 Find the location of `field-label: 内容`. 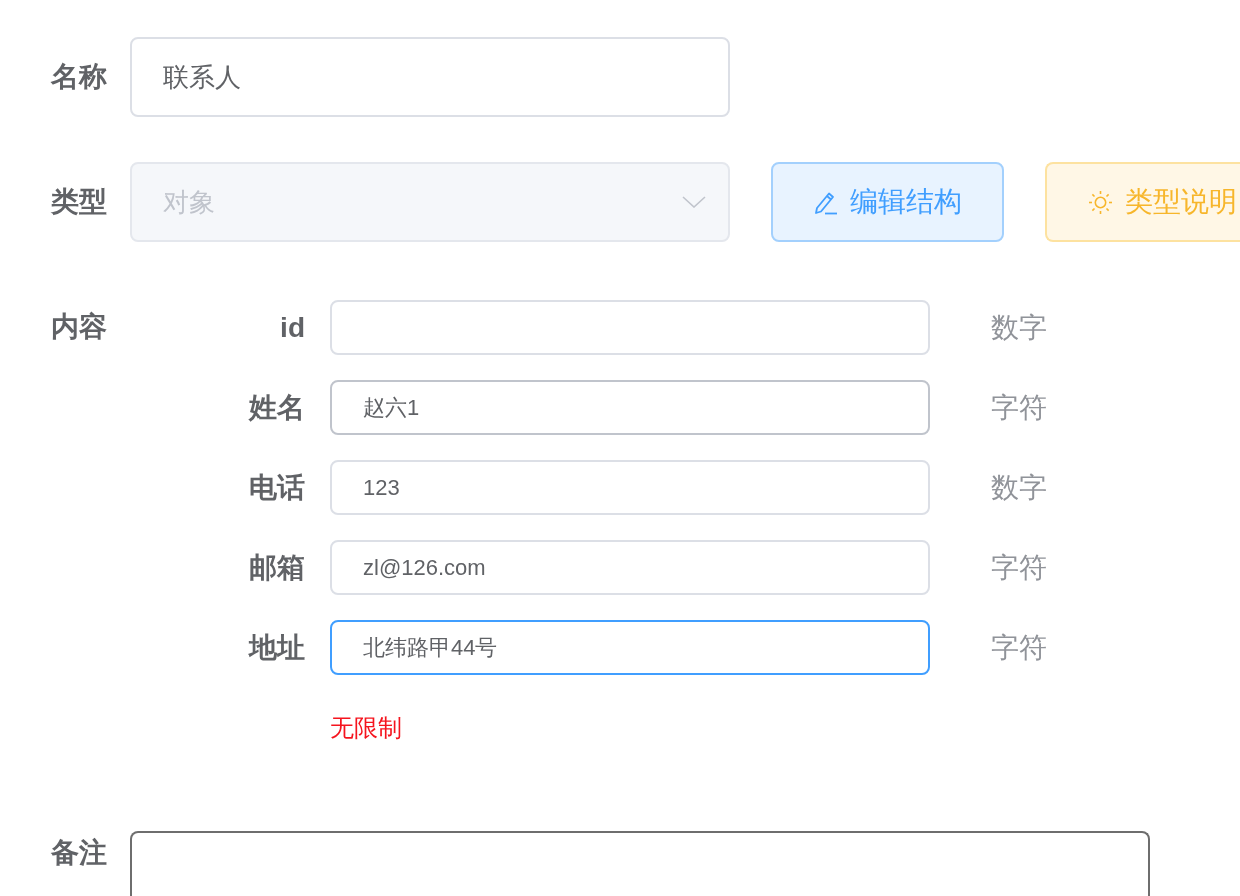

field-label: 内容 is located at coordinates (79, 327).